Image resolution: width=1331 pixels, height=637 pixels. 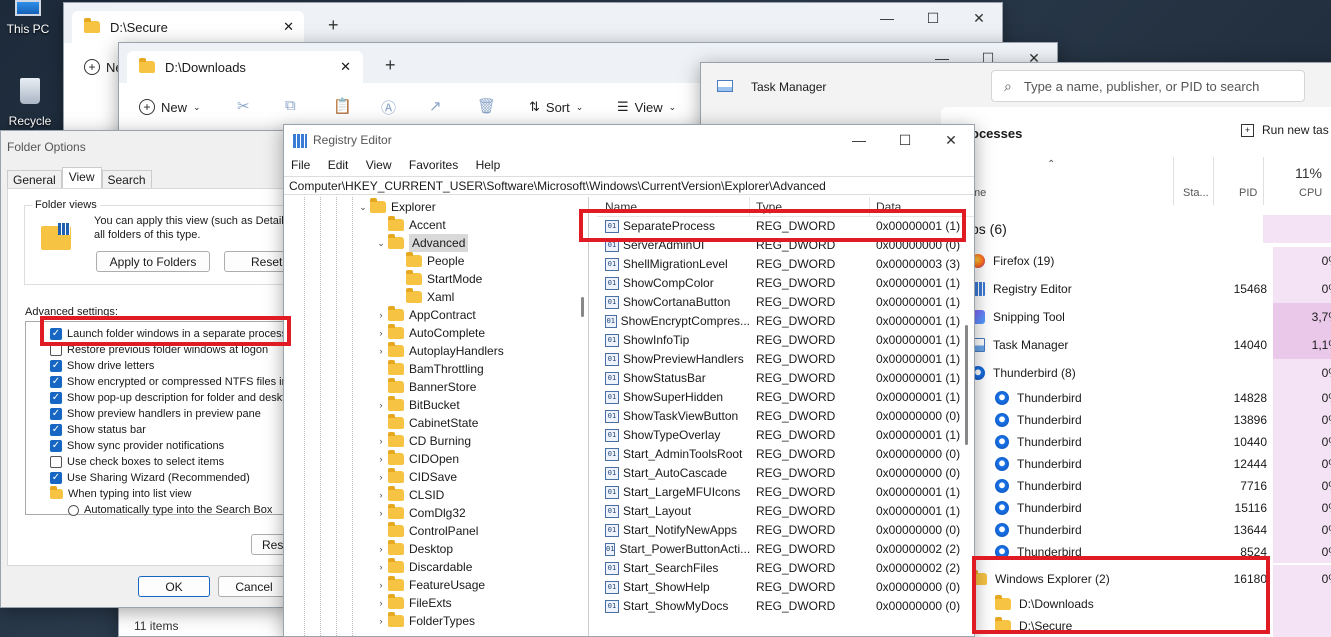 What do you see at coordinates (430, 207) in the screenshot?
I see `tree-node: ⌄ Explorer` at bounding box center [430, 207].